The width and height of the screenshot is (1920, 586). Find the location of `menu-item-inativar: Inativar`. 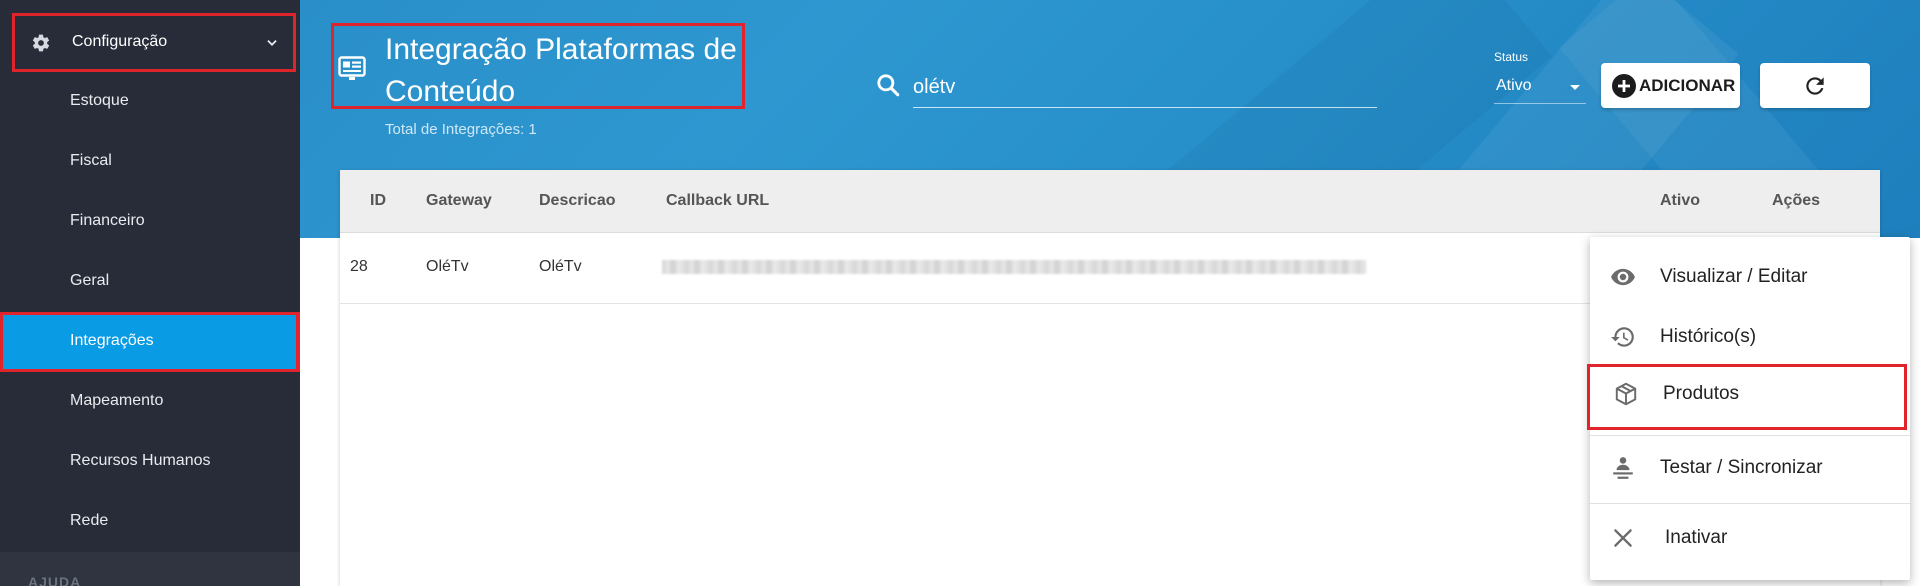

menu-item-inativar: Inativar is located at coordinates (1750, 538).